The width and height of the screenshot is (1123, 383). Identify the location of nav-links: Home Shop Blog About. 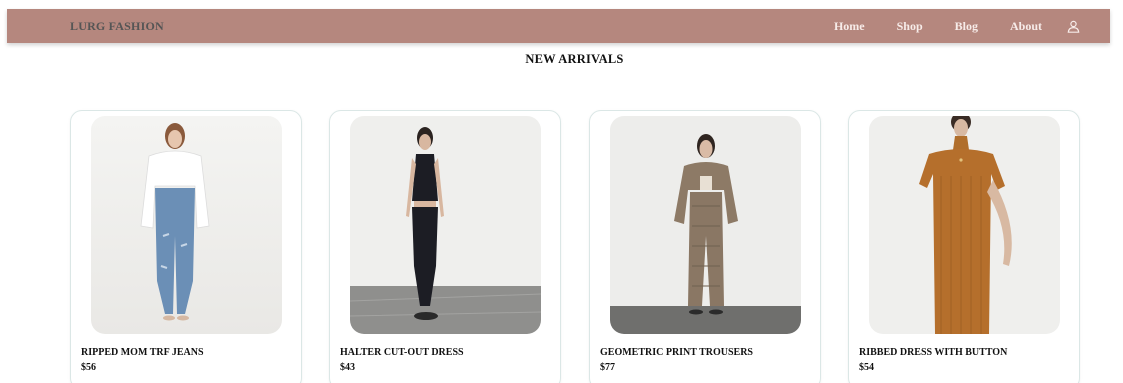
(957, 26).